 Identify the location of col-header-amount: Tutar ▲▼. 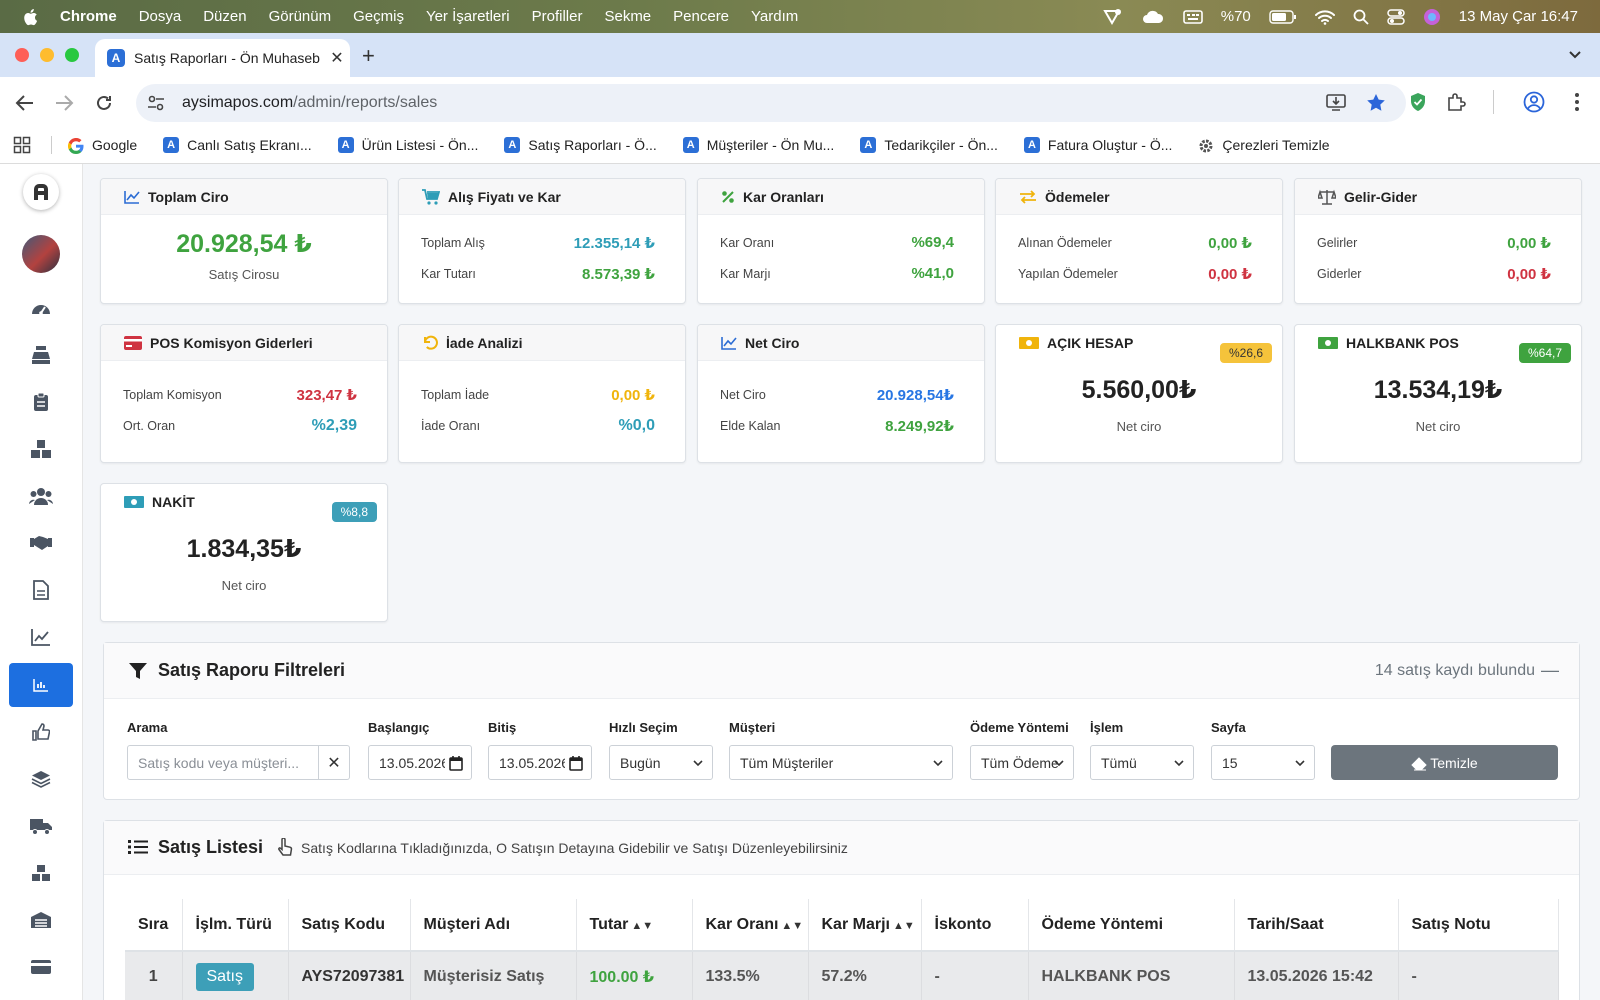
(634, 925).